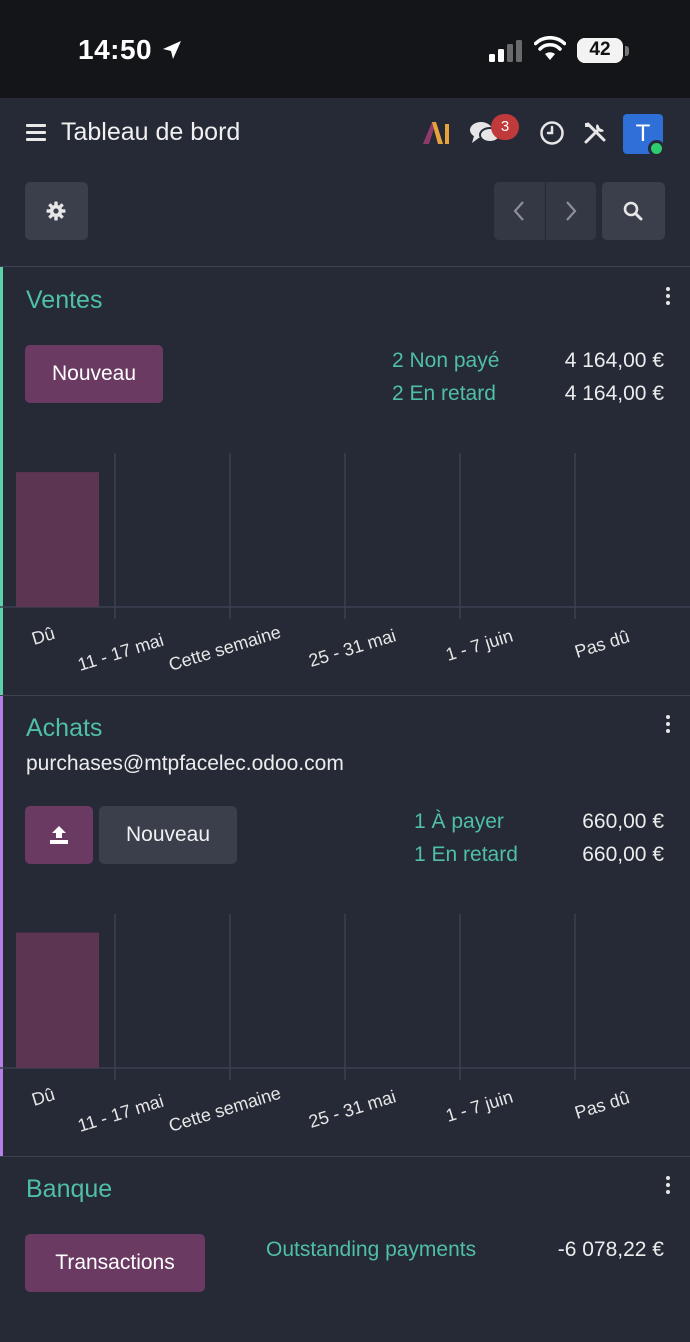 The image size is (690, 1342). I want to click on new-bill-button: Nouveau, so click(168, 835).